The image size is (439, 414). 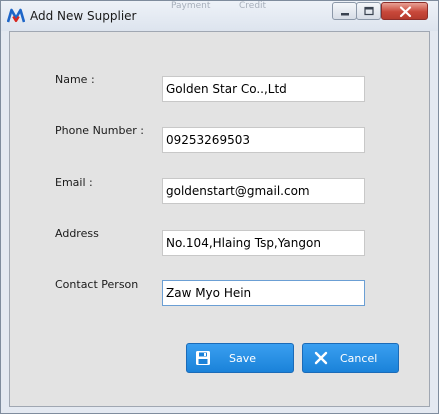 What do you see at coordinates (77, 233) in the screenshot?
I see `address-label: Address` at bounding box center [77, 233].